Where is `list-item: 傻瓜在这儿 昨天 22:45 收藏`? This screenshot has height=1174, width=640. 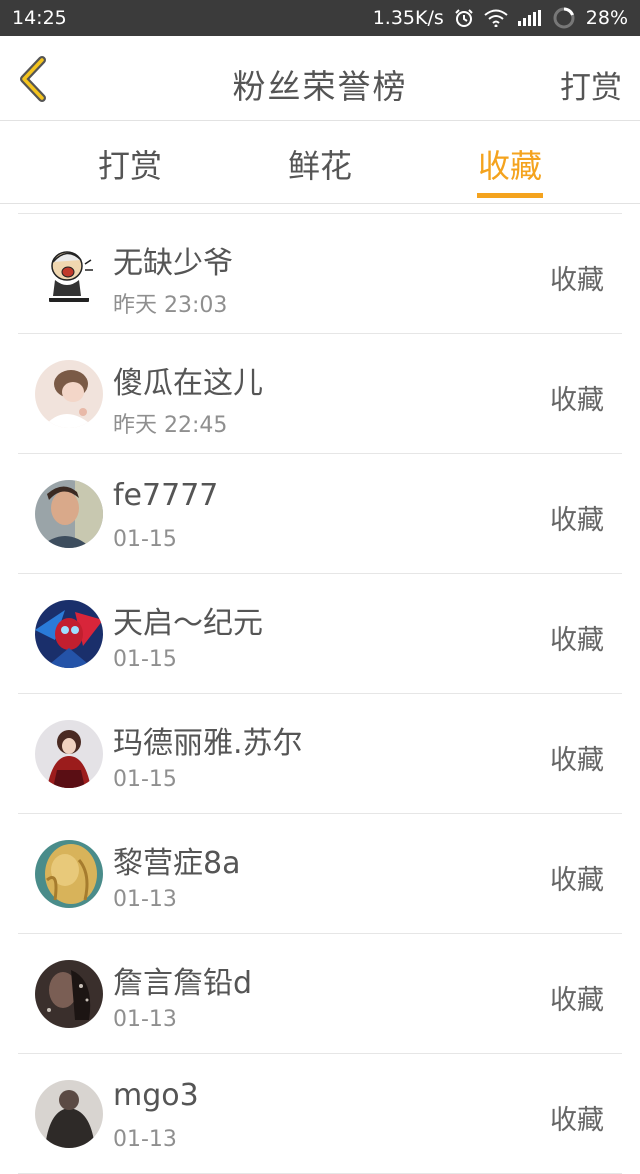
list-item: 傻瓜在这儿 昨天 22:45 收藏 is located at coordinates (320, 394).